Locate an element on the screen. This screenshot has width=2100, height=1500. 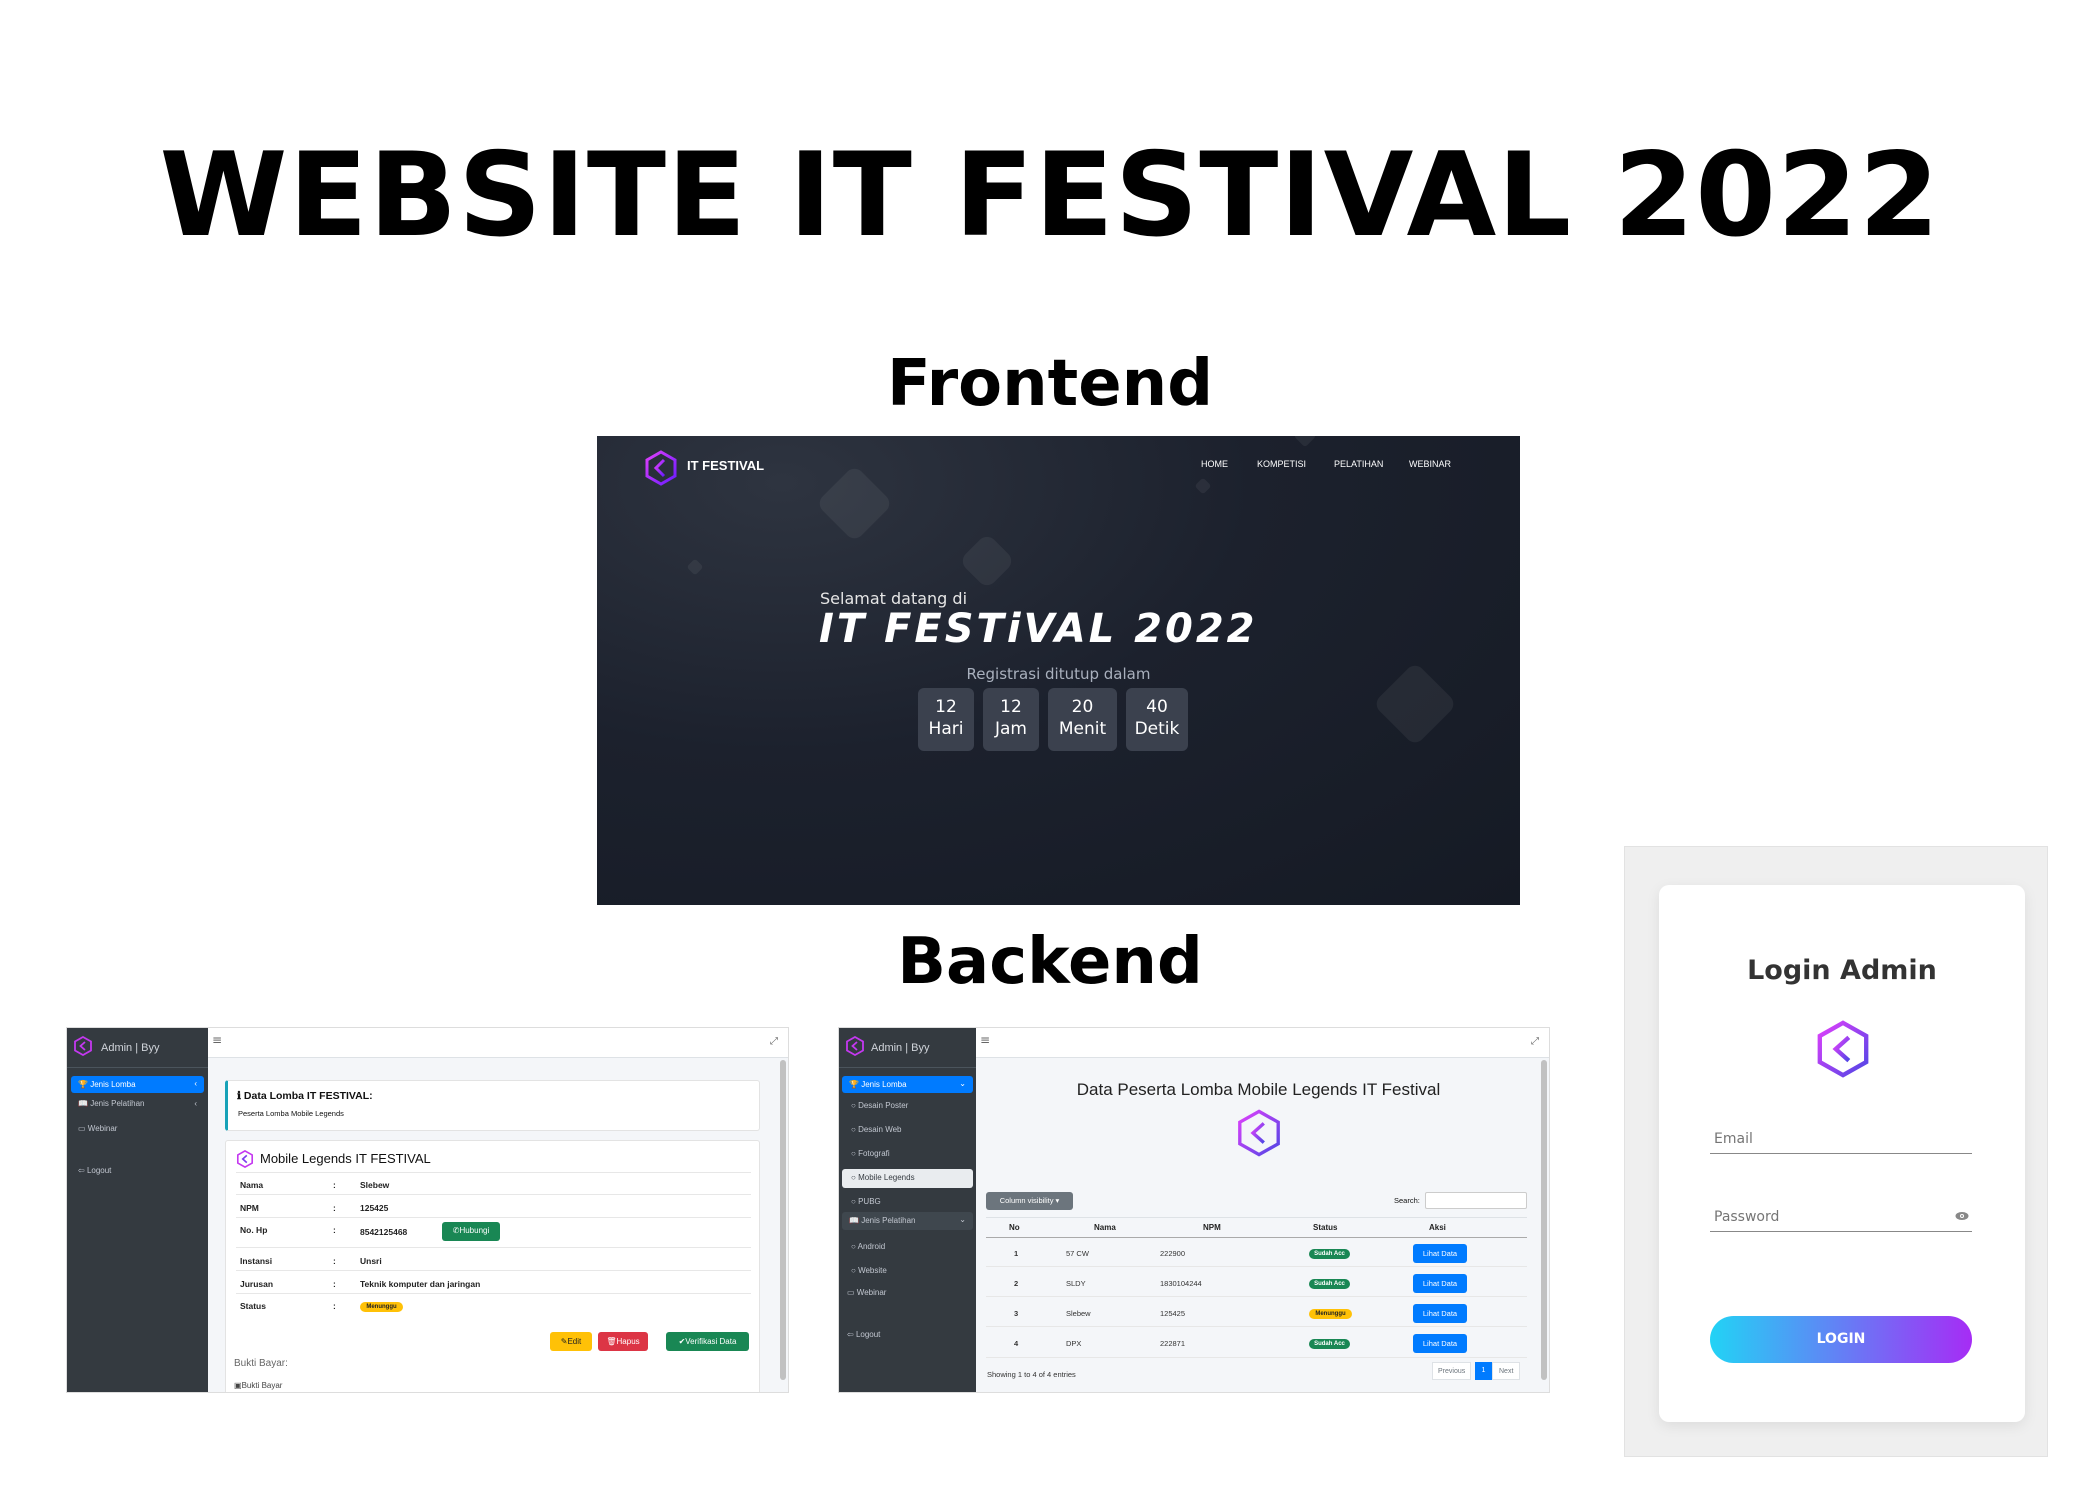
cell-npm: 1830104244 is located at coordinates (1181, 1283).